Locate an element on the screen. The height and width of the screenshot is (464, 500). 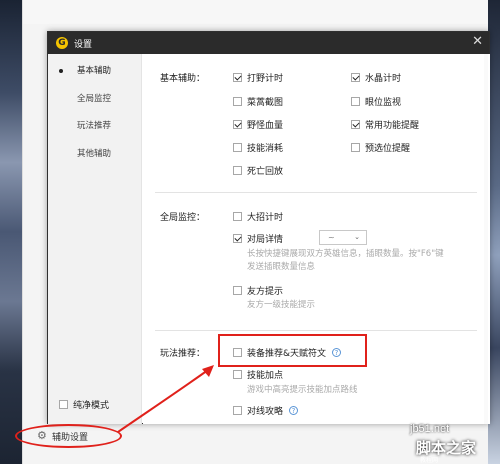
assist-settings-button: ⚙ 辅助设置 is located at coordinates (68, 436).